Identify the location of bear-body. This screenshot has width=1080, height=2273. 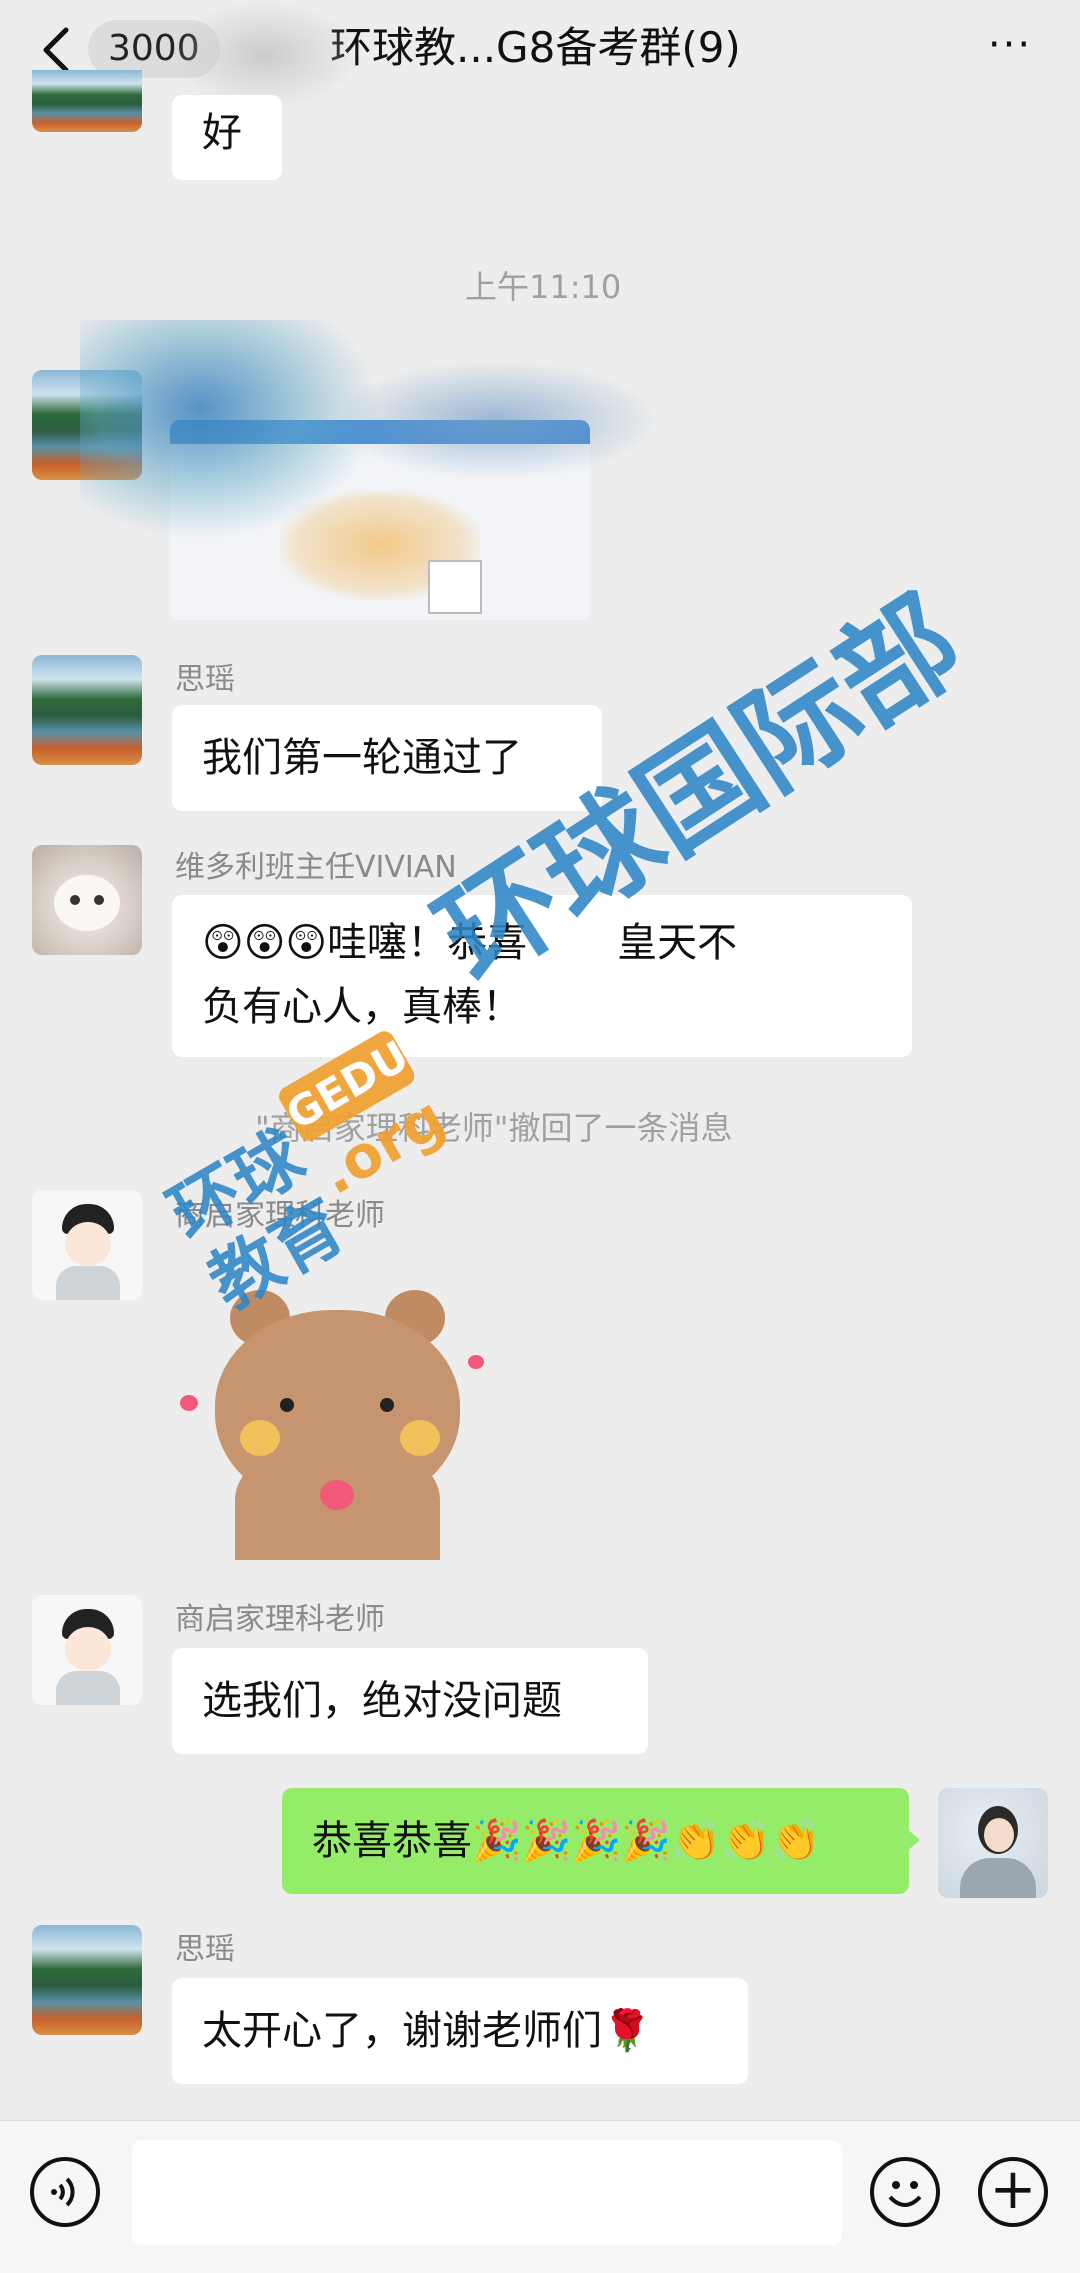
(337, 1510).